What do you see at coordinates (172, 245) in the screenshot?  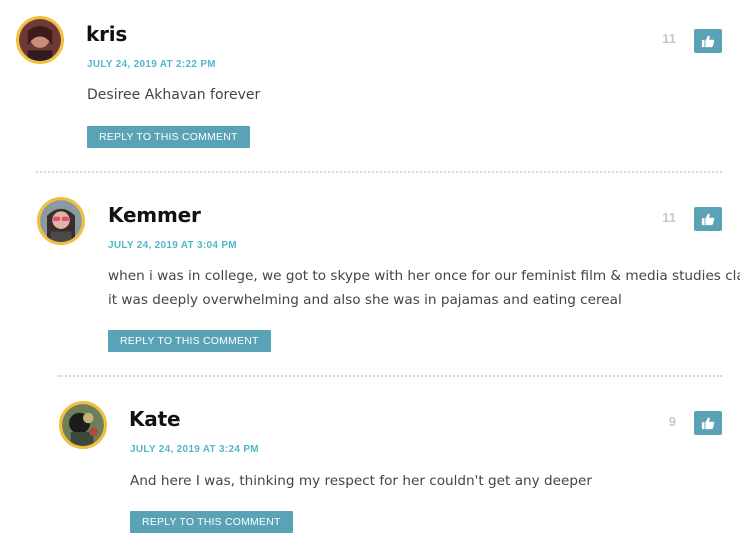 I see `comment-date: JULY 24, 2019 AT 3:04 PM` at bounding box center [172, 245].